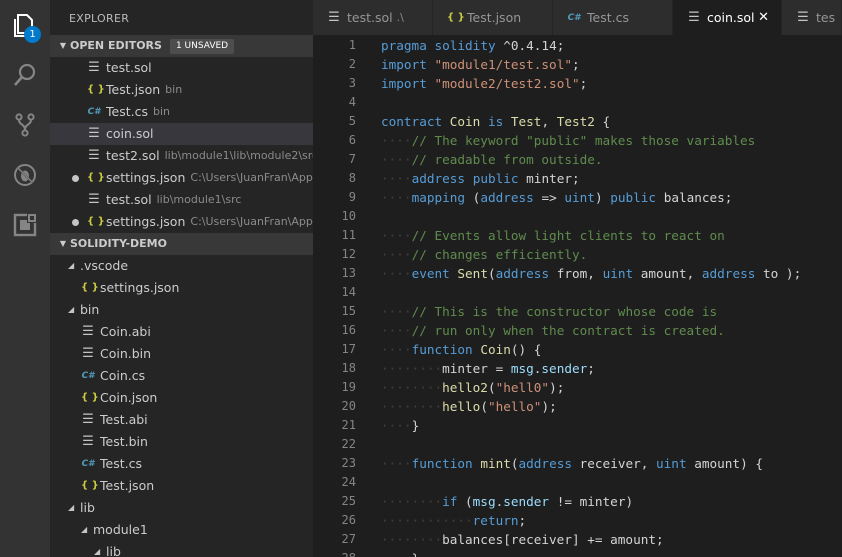 This screenshot has height=557, width=842. I want to click on open-editor-item: ☰ test2.sol lib\module1\lib\module2\src, so click(181, 156).